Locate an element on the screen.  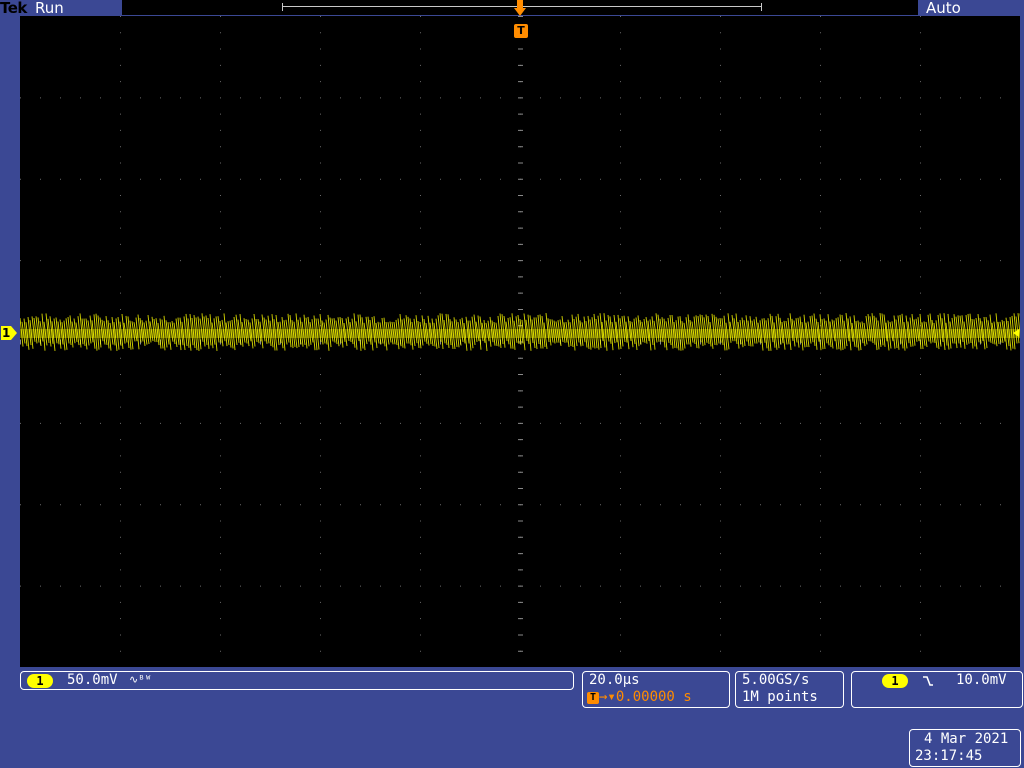
bandwidth-limit-icon: ∿ᴮᵂ is located at coordinates (140, 679).